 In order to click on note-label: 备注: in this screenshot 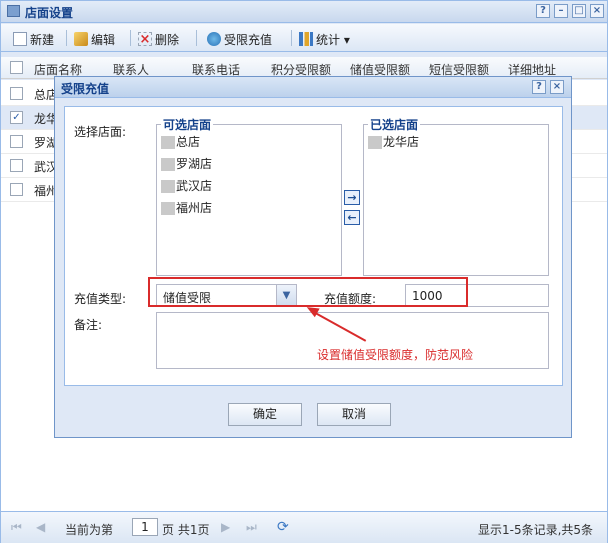, I will do `click(88, 325)`.